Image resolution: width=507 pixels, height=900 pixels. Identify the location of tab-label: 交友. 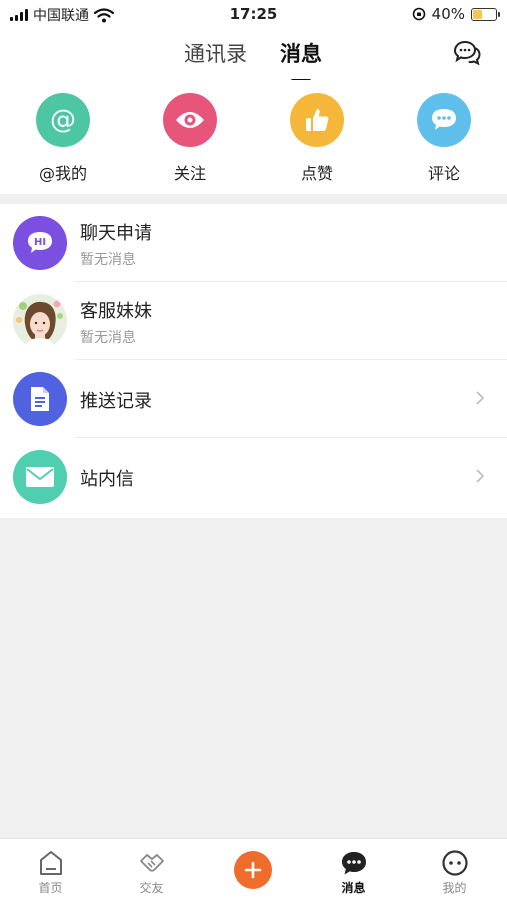
(151, 888).